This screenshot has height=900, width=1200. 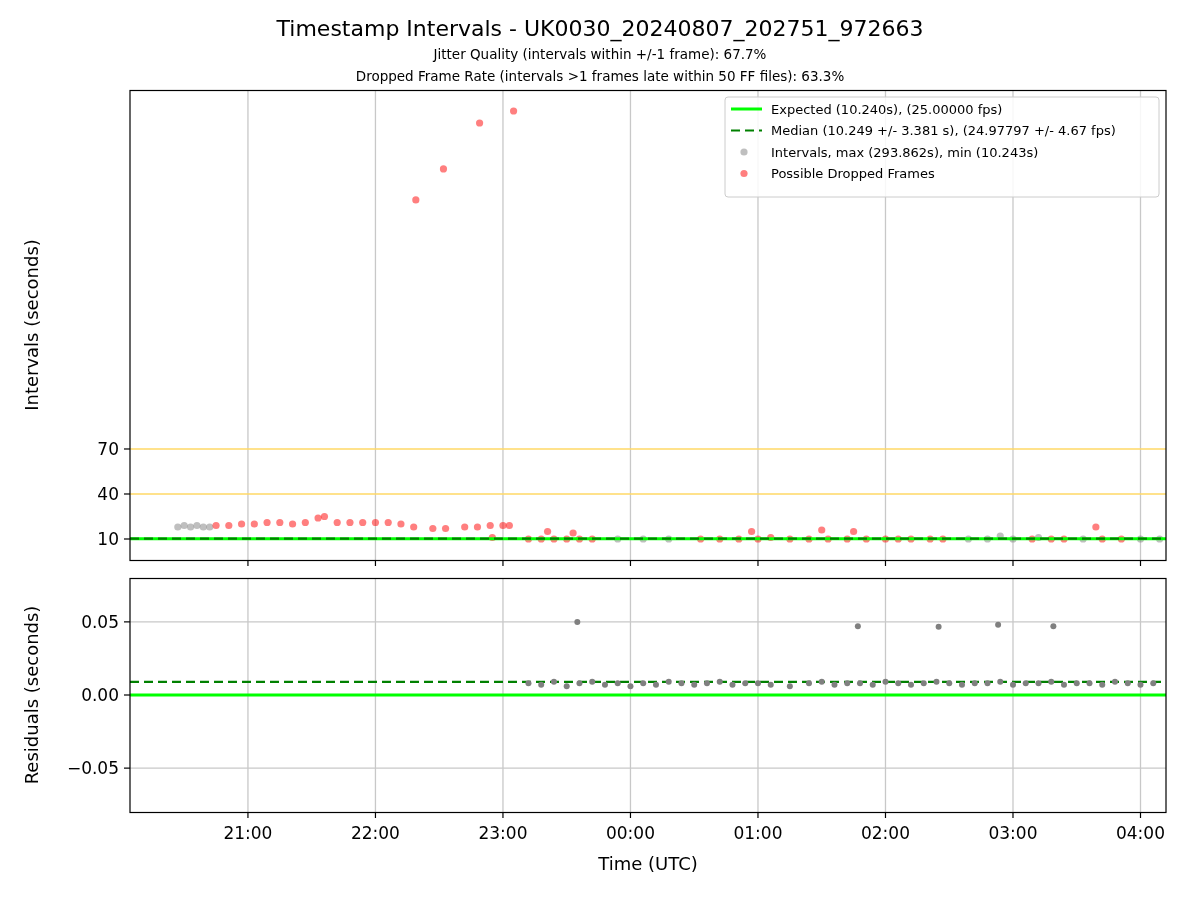 What do you see at coordinates (600, 76) in the screenshot?
I see `chart-subtitle: Dropped Frame Rate (intervals >1 frames late within 50 FF files): 63.3%` at bounding box center [600, 76].